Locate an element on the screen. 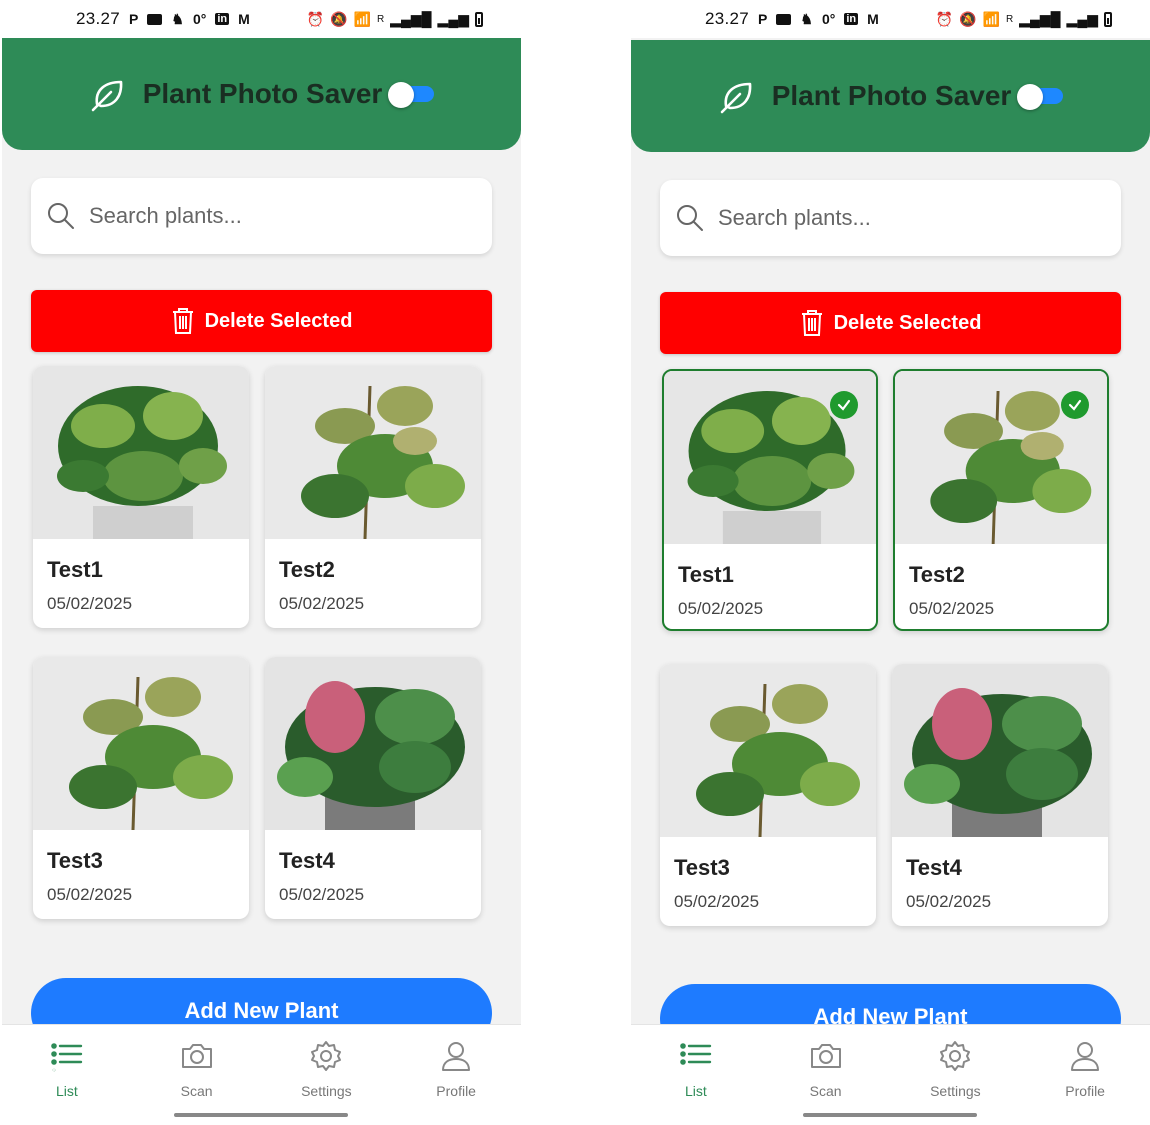 The width and height of the screenshot is (1150, 1125). add-new-plant-label: Add New Plant is located at coordinates (261, 1010).